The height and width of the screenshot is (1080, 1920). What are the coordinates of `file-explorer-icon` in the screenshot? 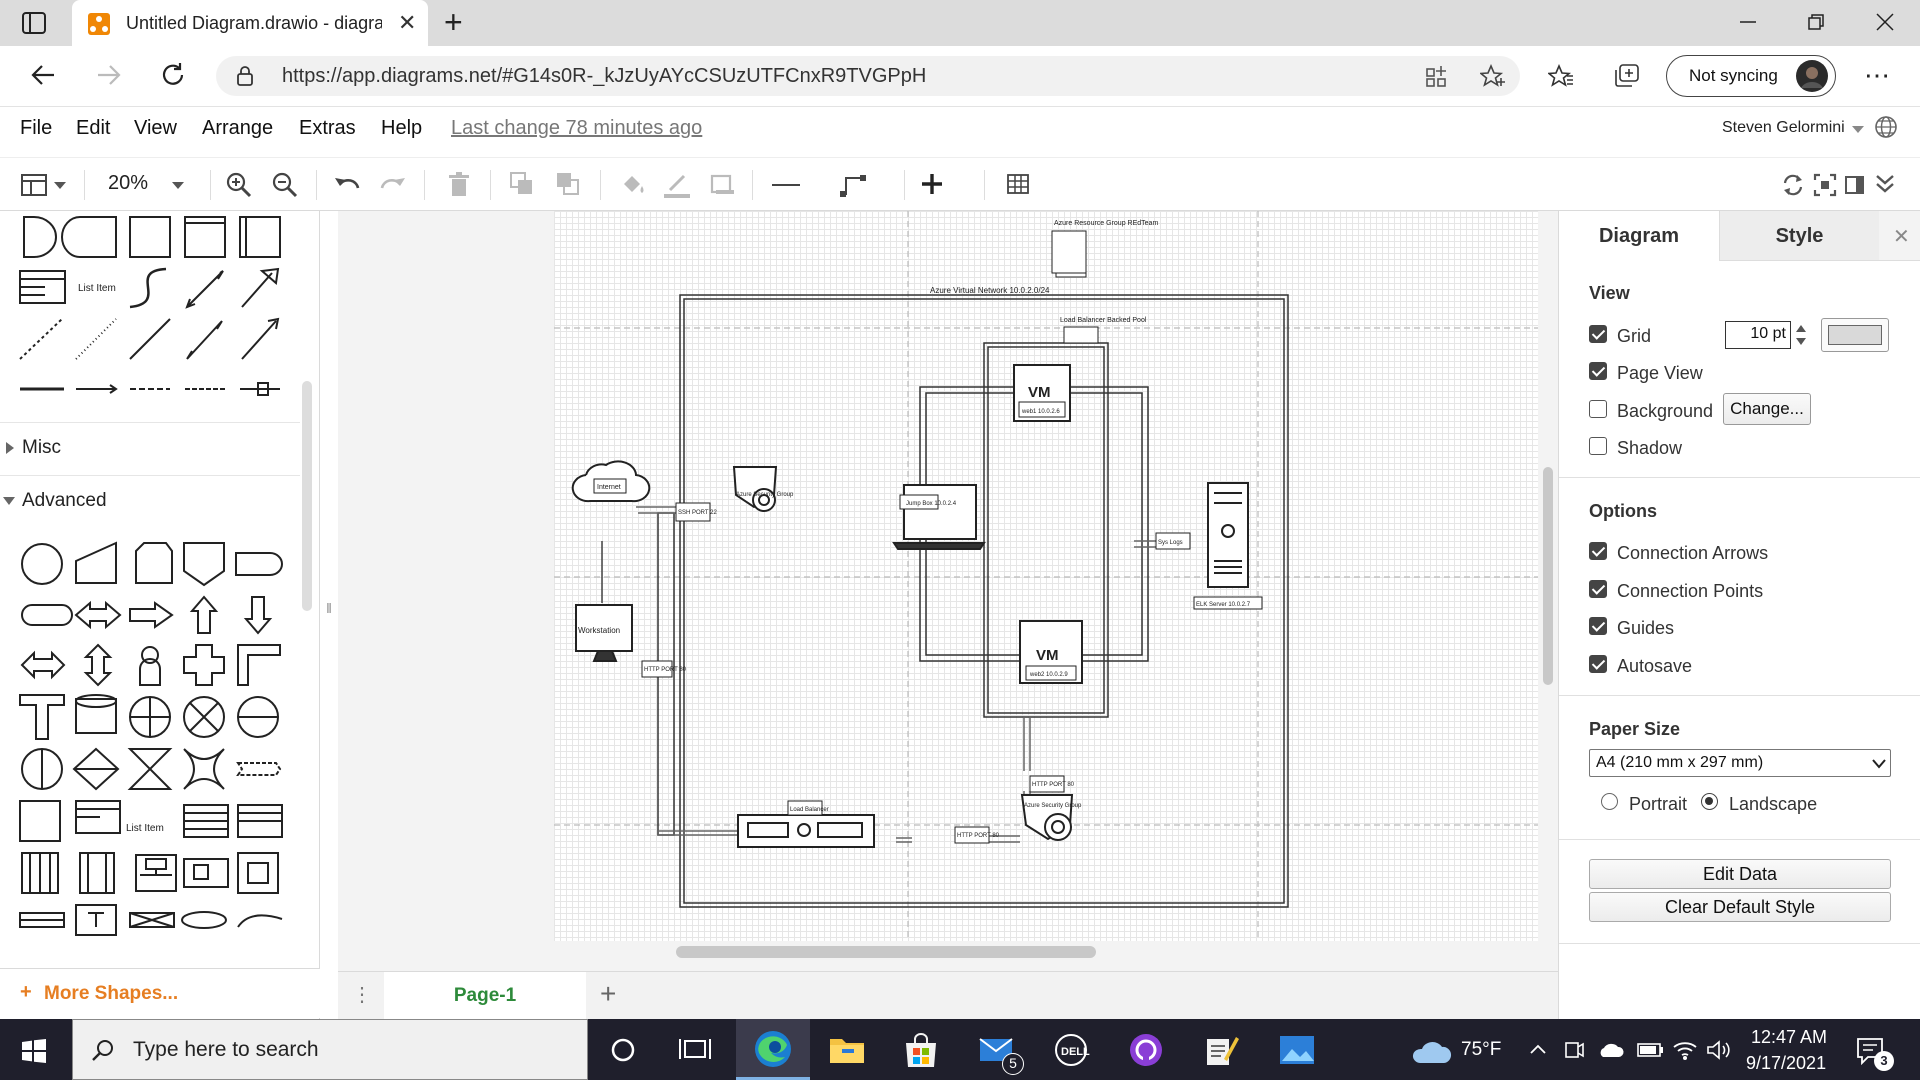 It's located at (847, 1050).